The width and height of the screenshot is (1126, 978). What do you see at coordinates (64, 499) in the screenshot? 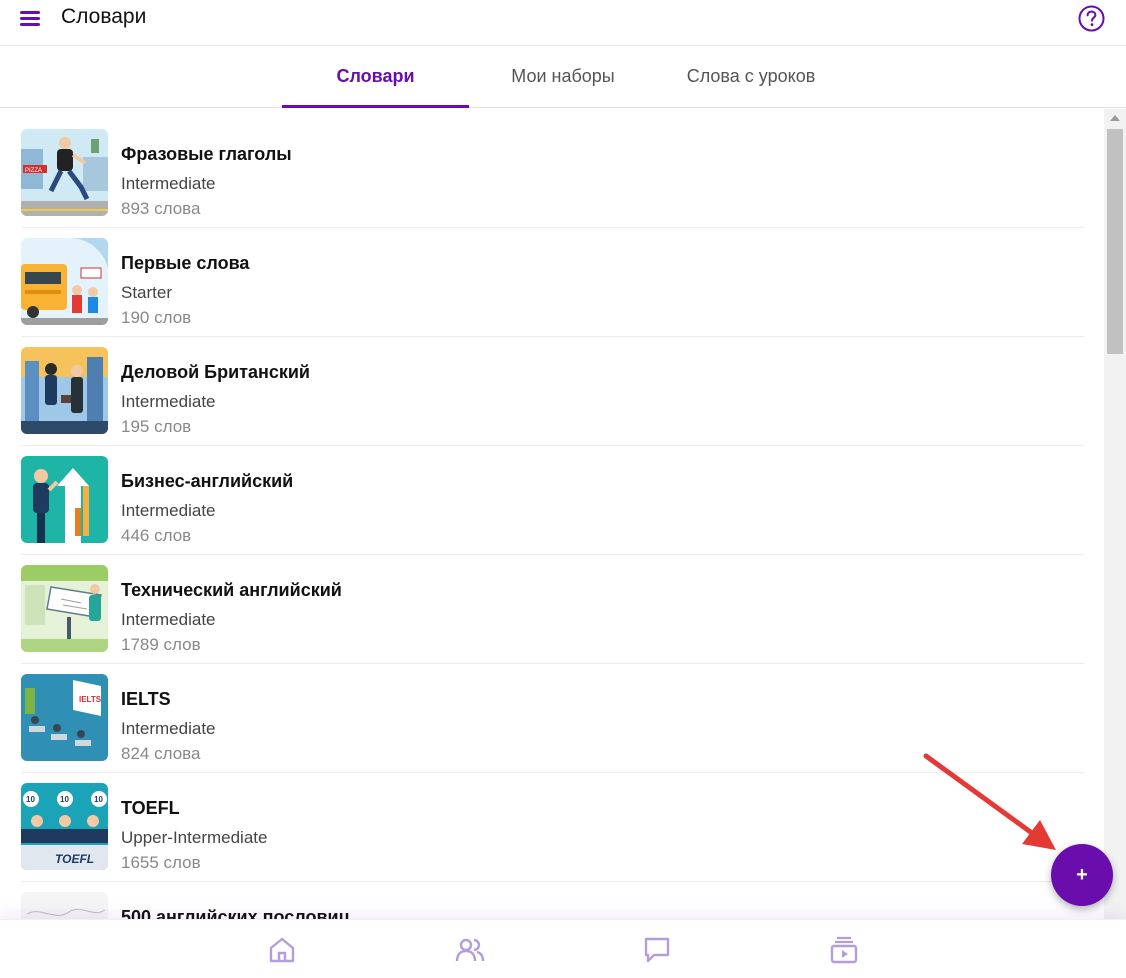
I see `thumbnail-growth-chart-image` at bounding box center [64, 499].